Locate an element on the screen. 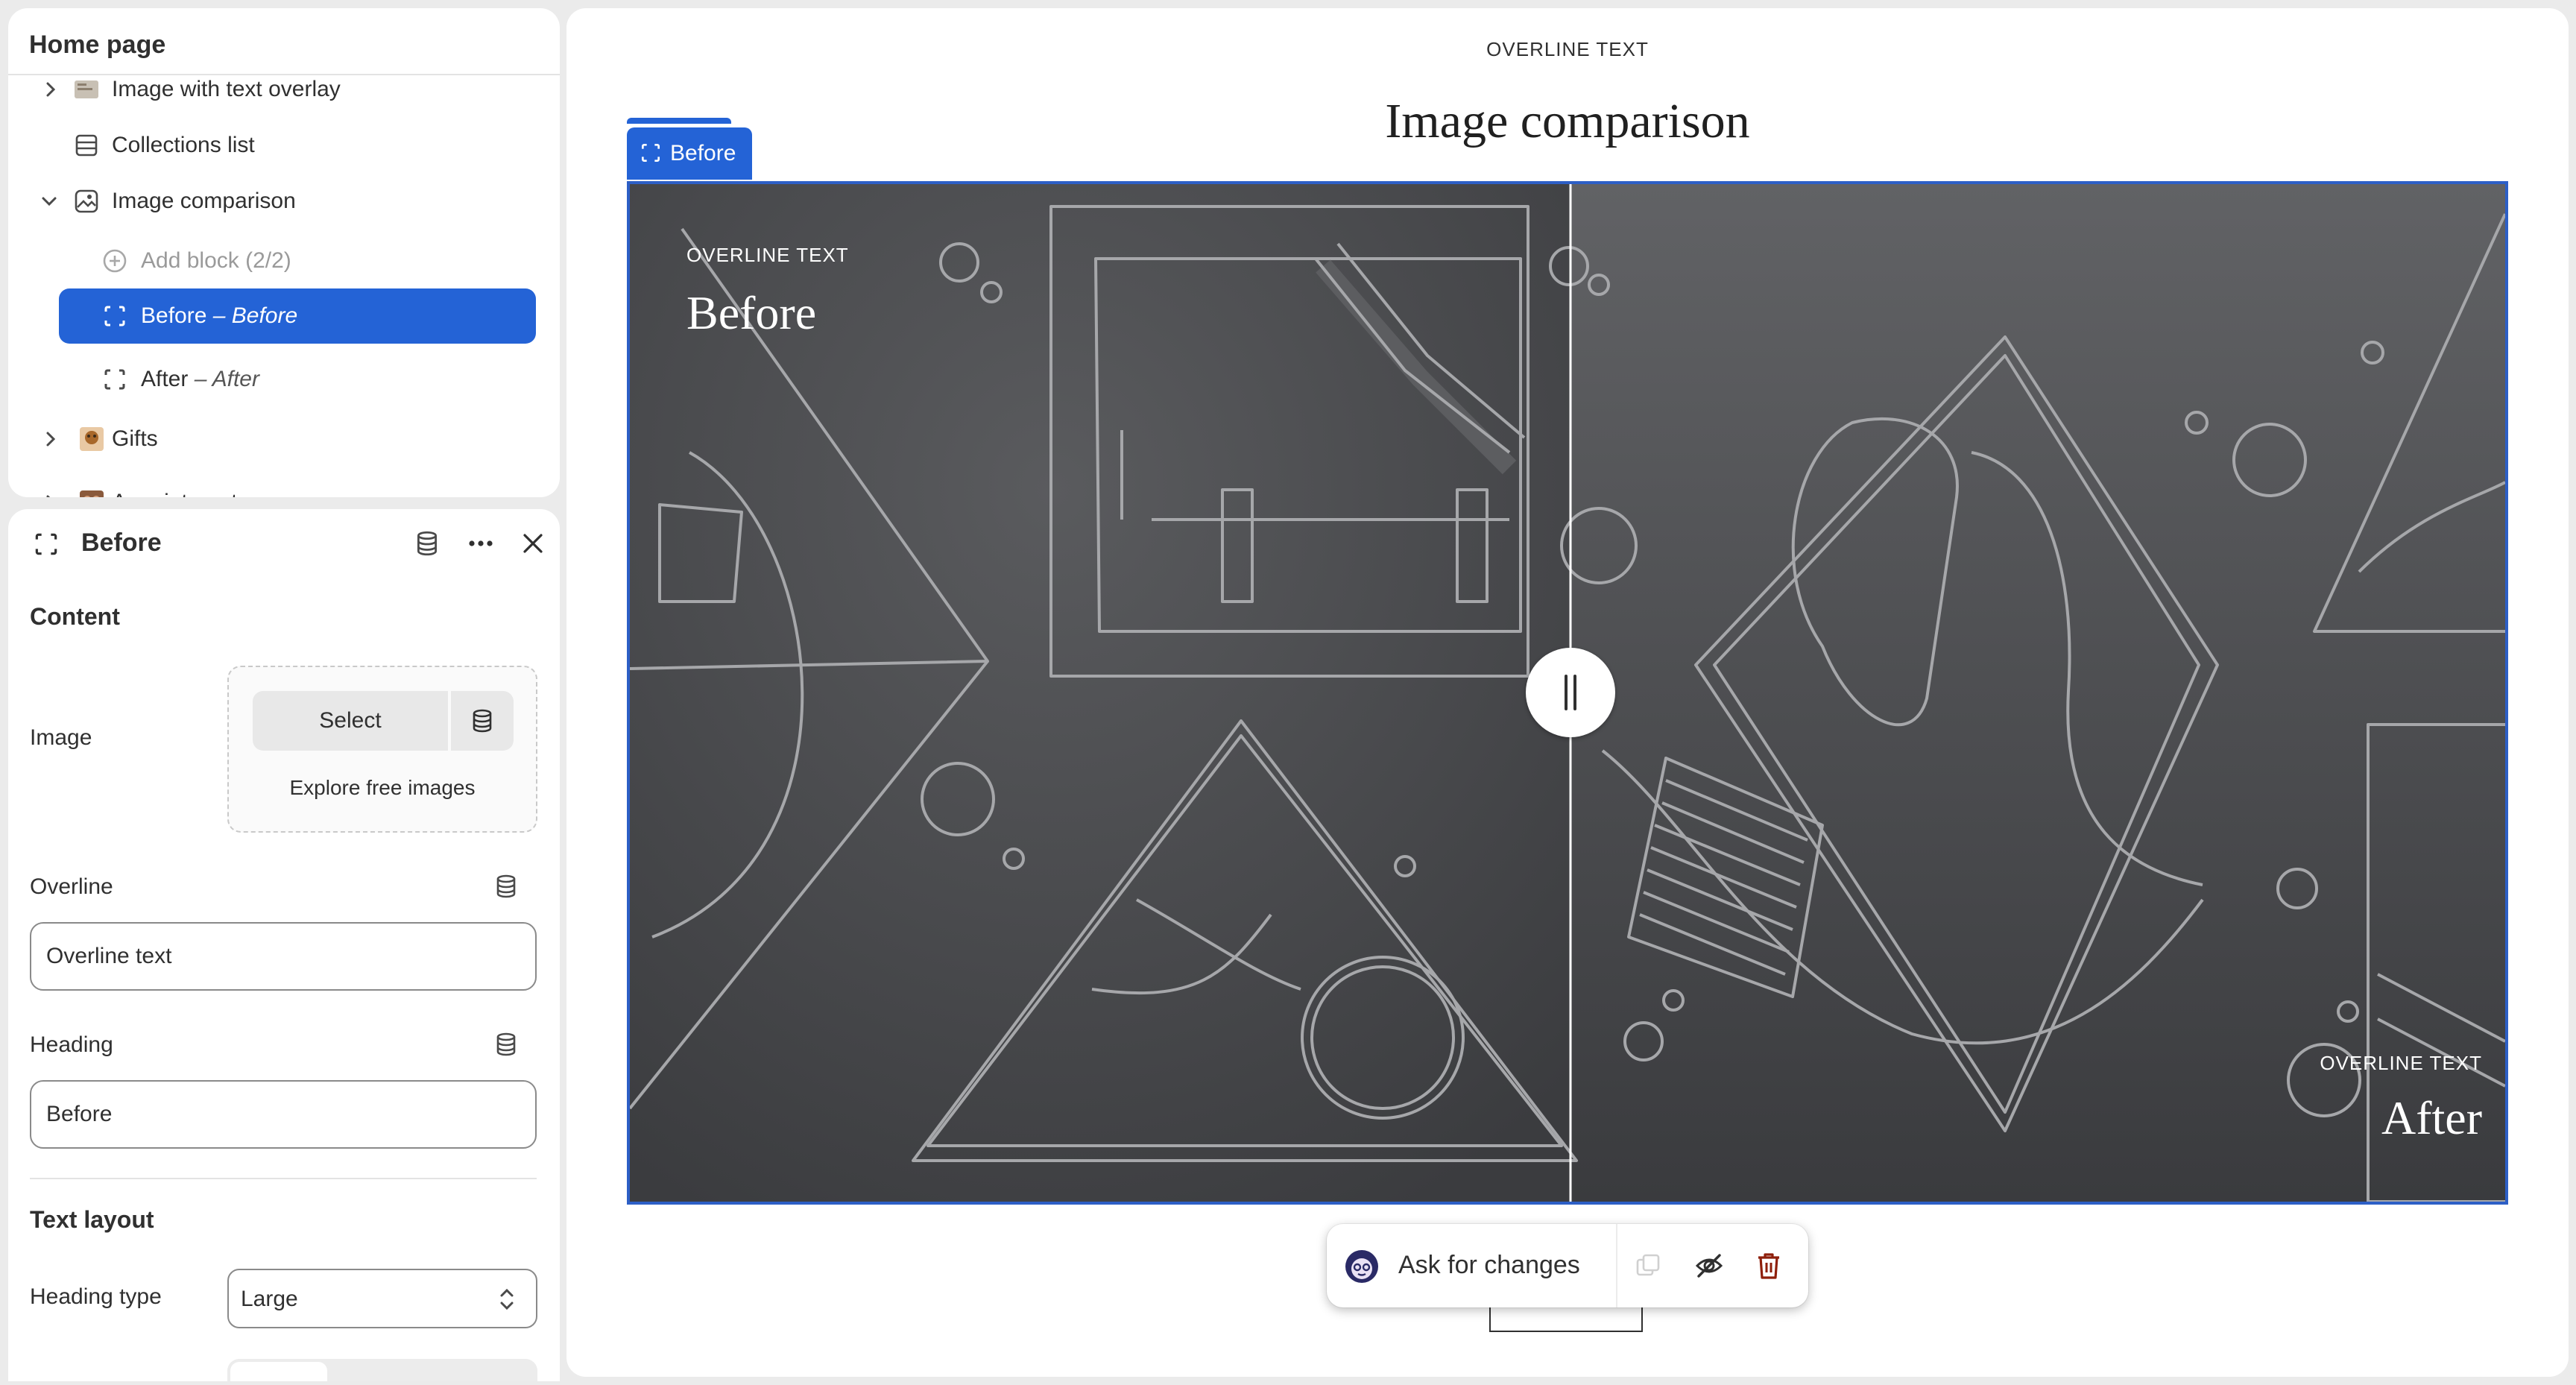 The height and width of the screenshot is (1385, 2576). image-label: Image is located at coordinates (61, 737).